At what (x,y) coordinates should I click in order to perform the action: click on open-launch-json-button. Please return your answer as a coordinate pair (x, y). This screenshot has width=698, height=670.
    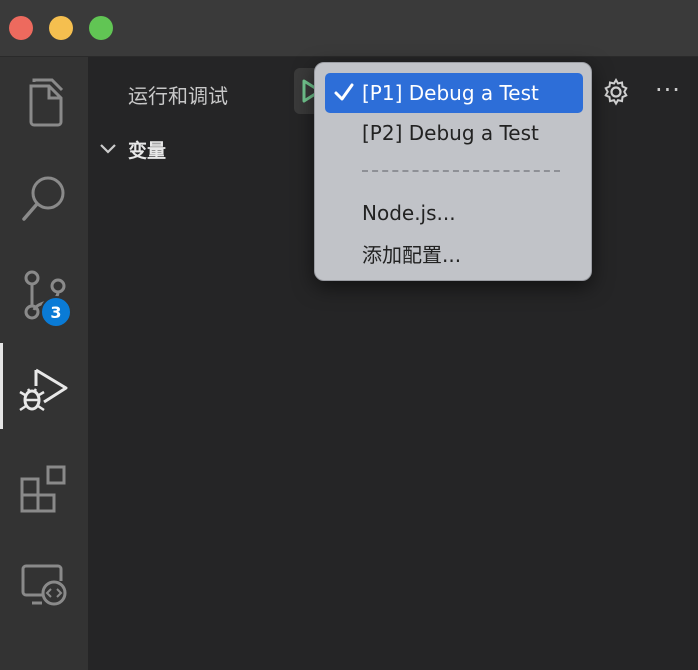
    Looking at the image, I should click on (616, 92).